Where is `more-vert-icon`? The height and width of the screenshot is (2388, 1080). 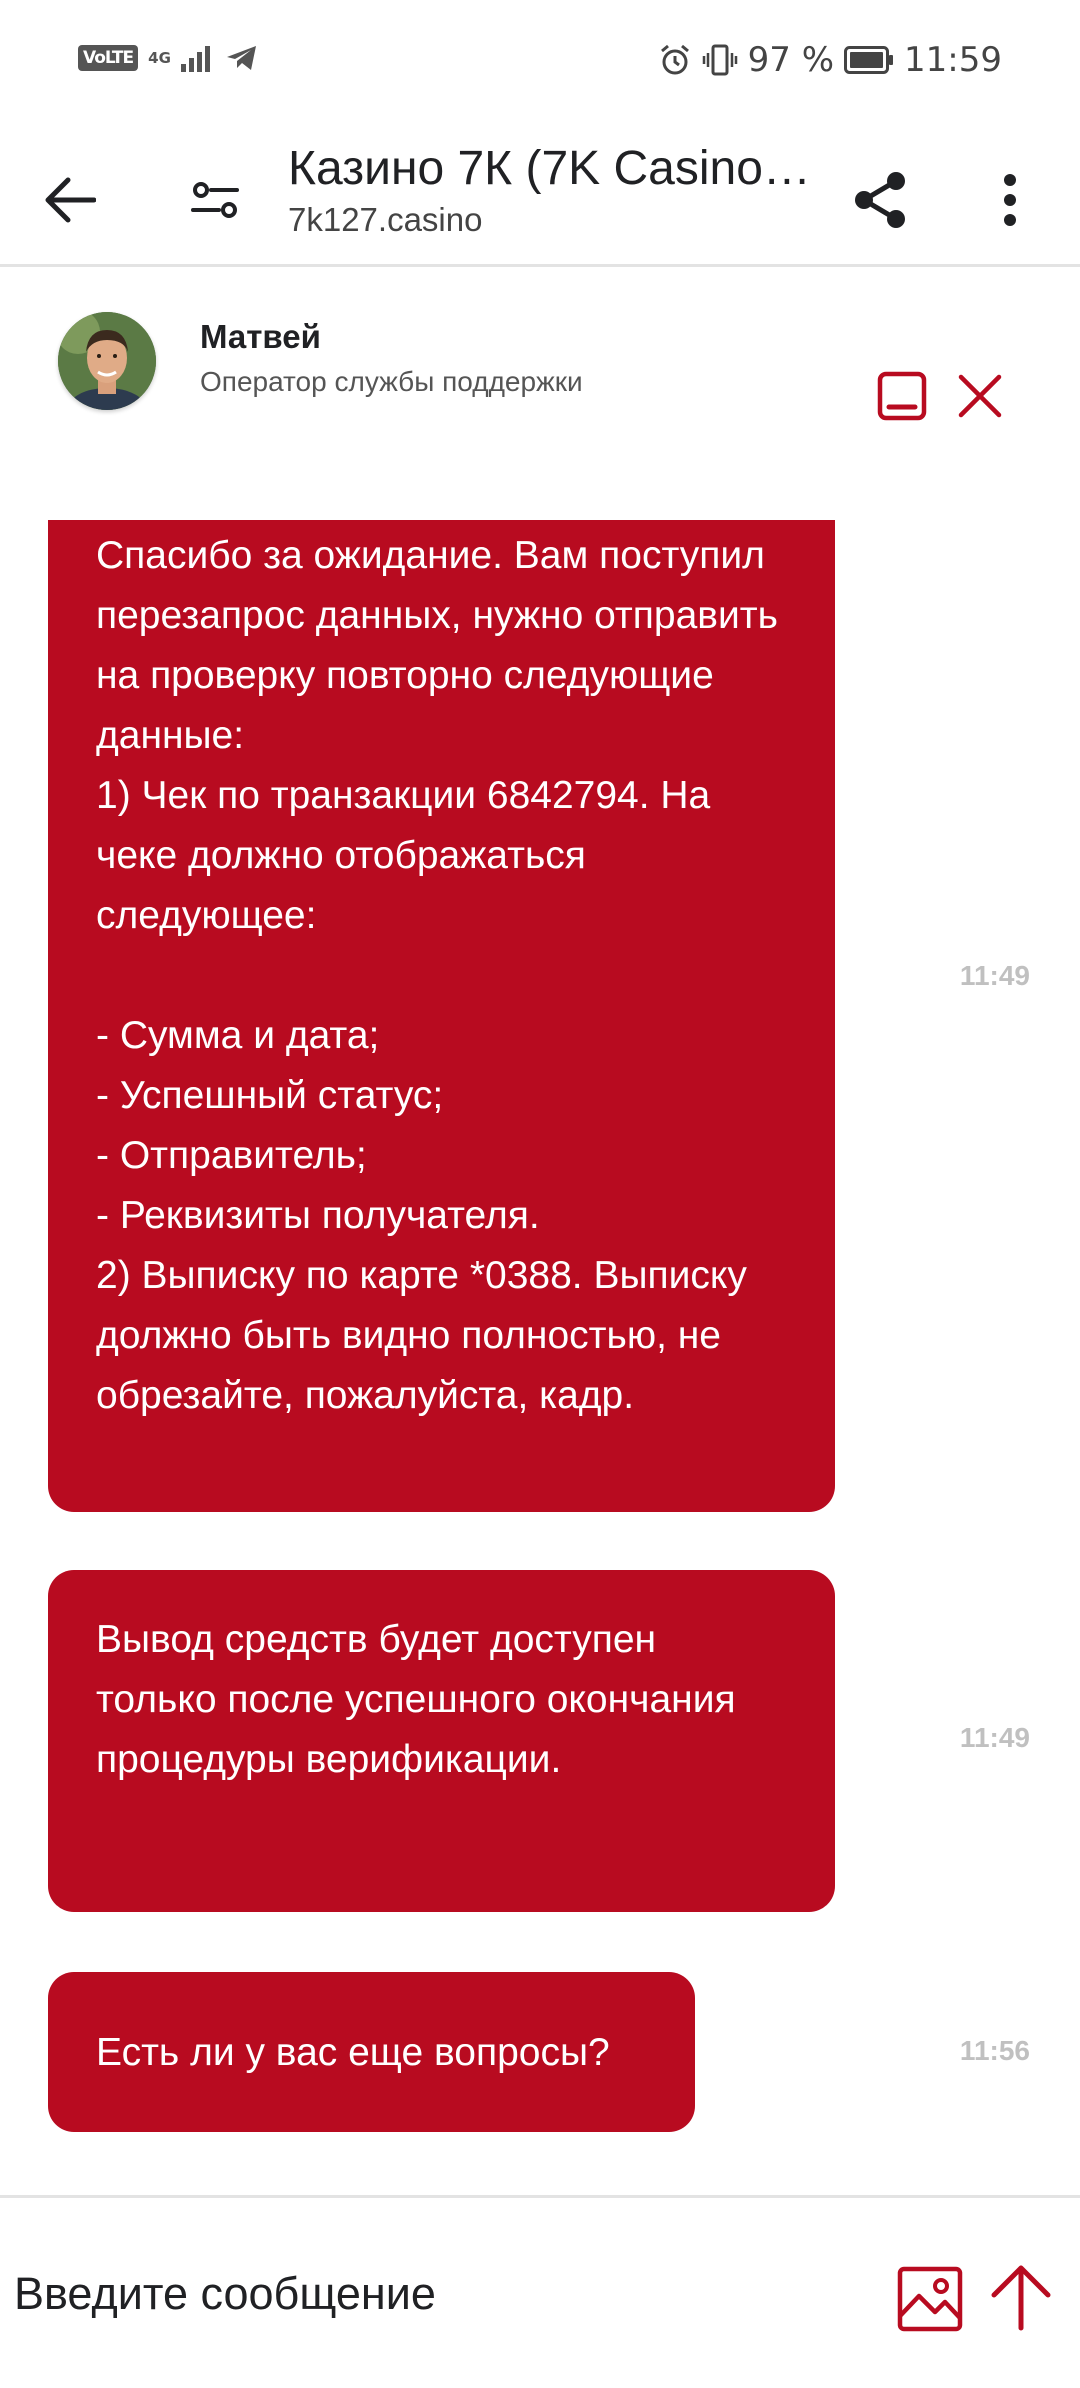
more-vert-icon is located at coordinates (1010, 200).